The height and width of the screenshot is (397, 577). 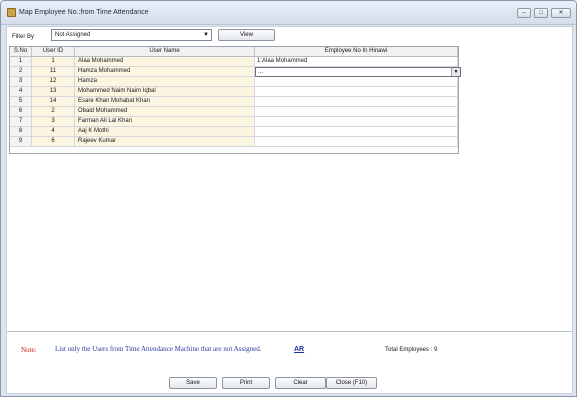 I want to click on table-row: 5 14 Esare Khan Mohabat Khan, so click(x=234, y=102).